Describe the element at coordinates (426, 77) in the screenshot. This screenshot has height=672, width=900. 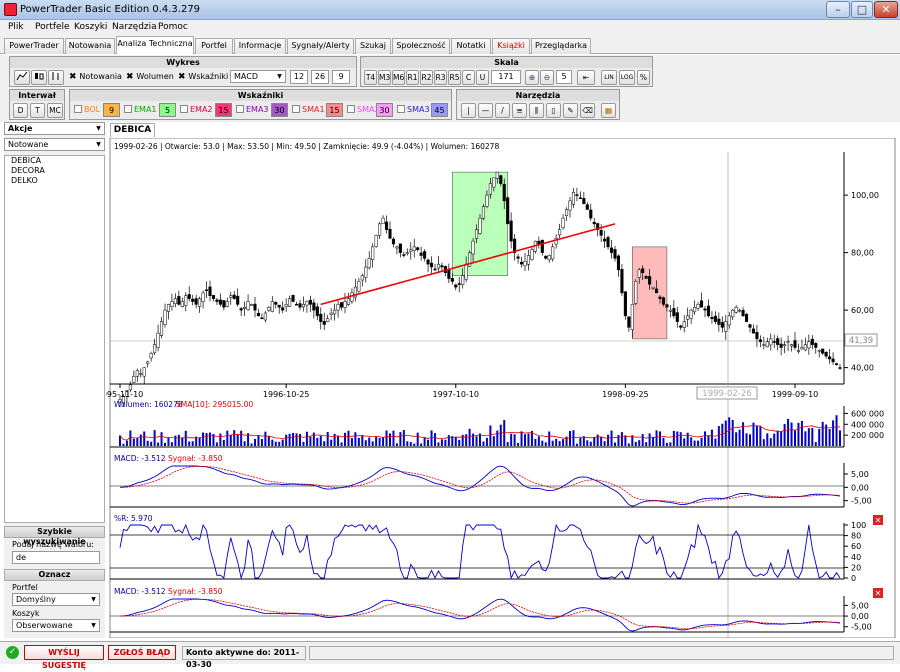
I see `range-r2-button: R2` at that location.